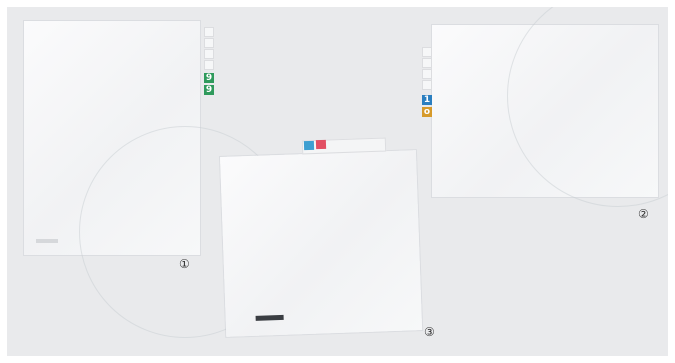 The width and height of the screenshot is (675, 363). I want to click on folder-3-tab-strip, so click(344, 146).